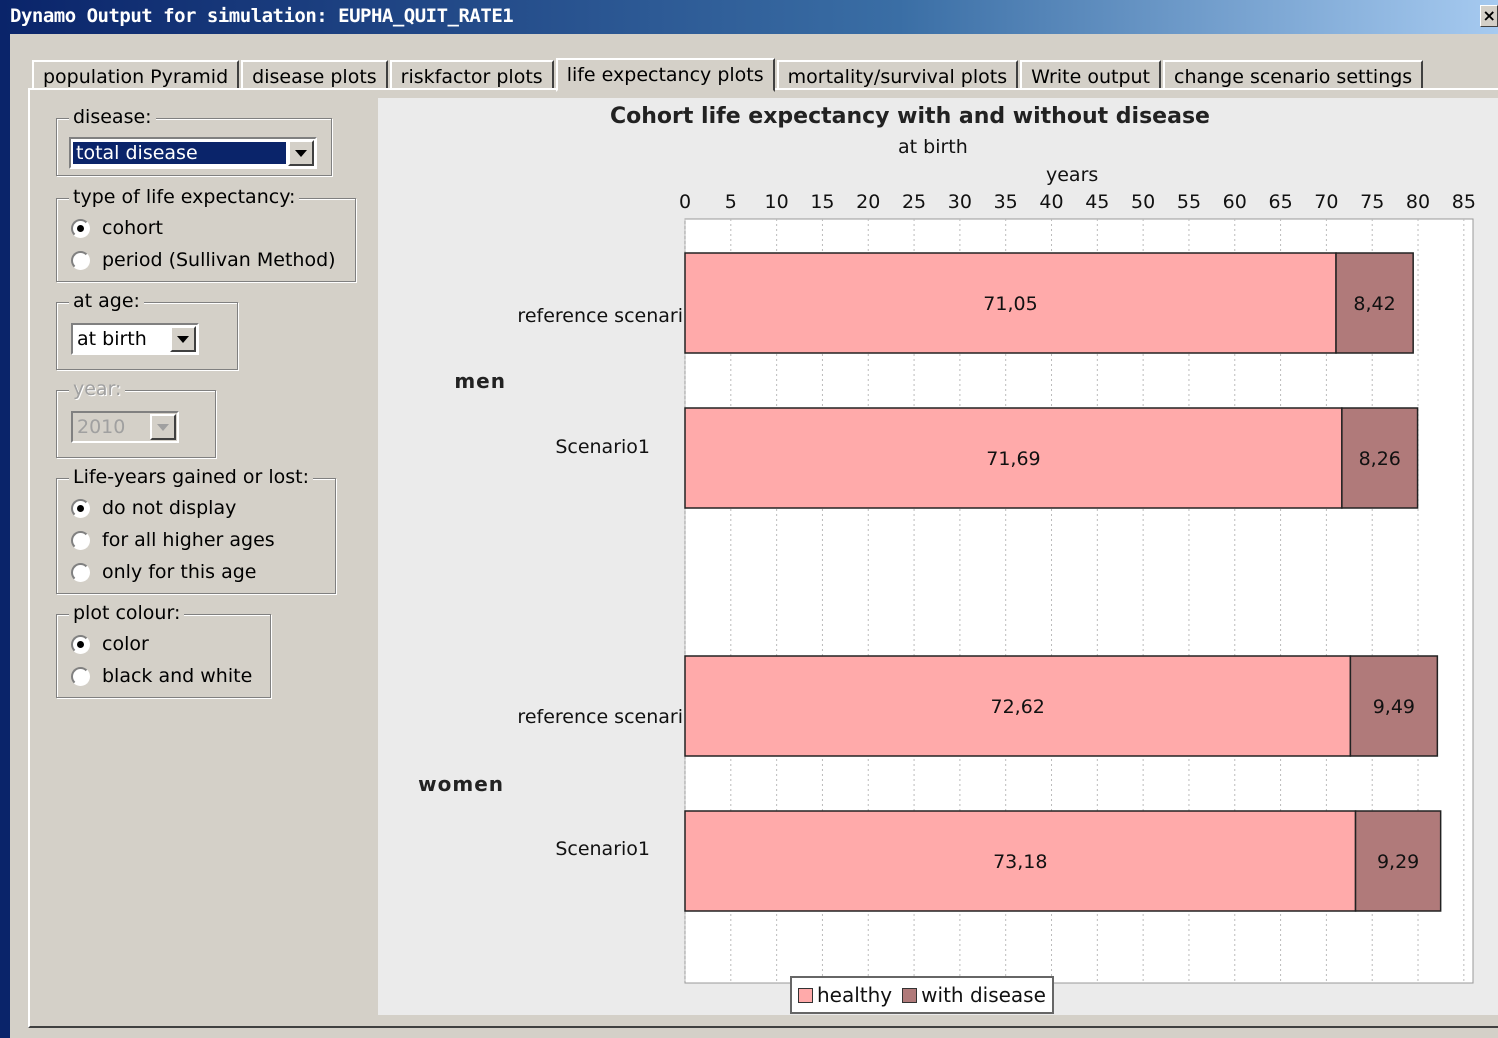 The height and width of the screenshot is (1038, 1498). What do you see at coordinates (665, 75) in the screenshot?
I see `tab-life-expectancy-plots: life expectancy plots` at bounding box center [665, 75].